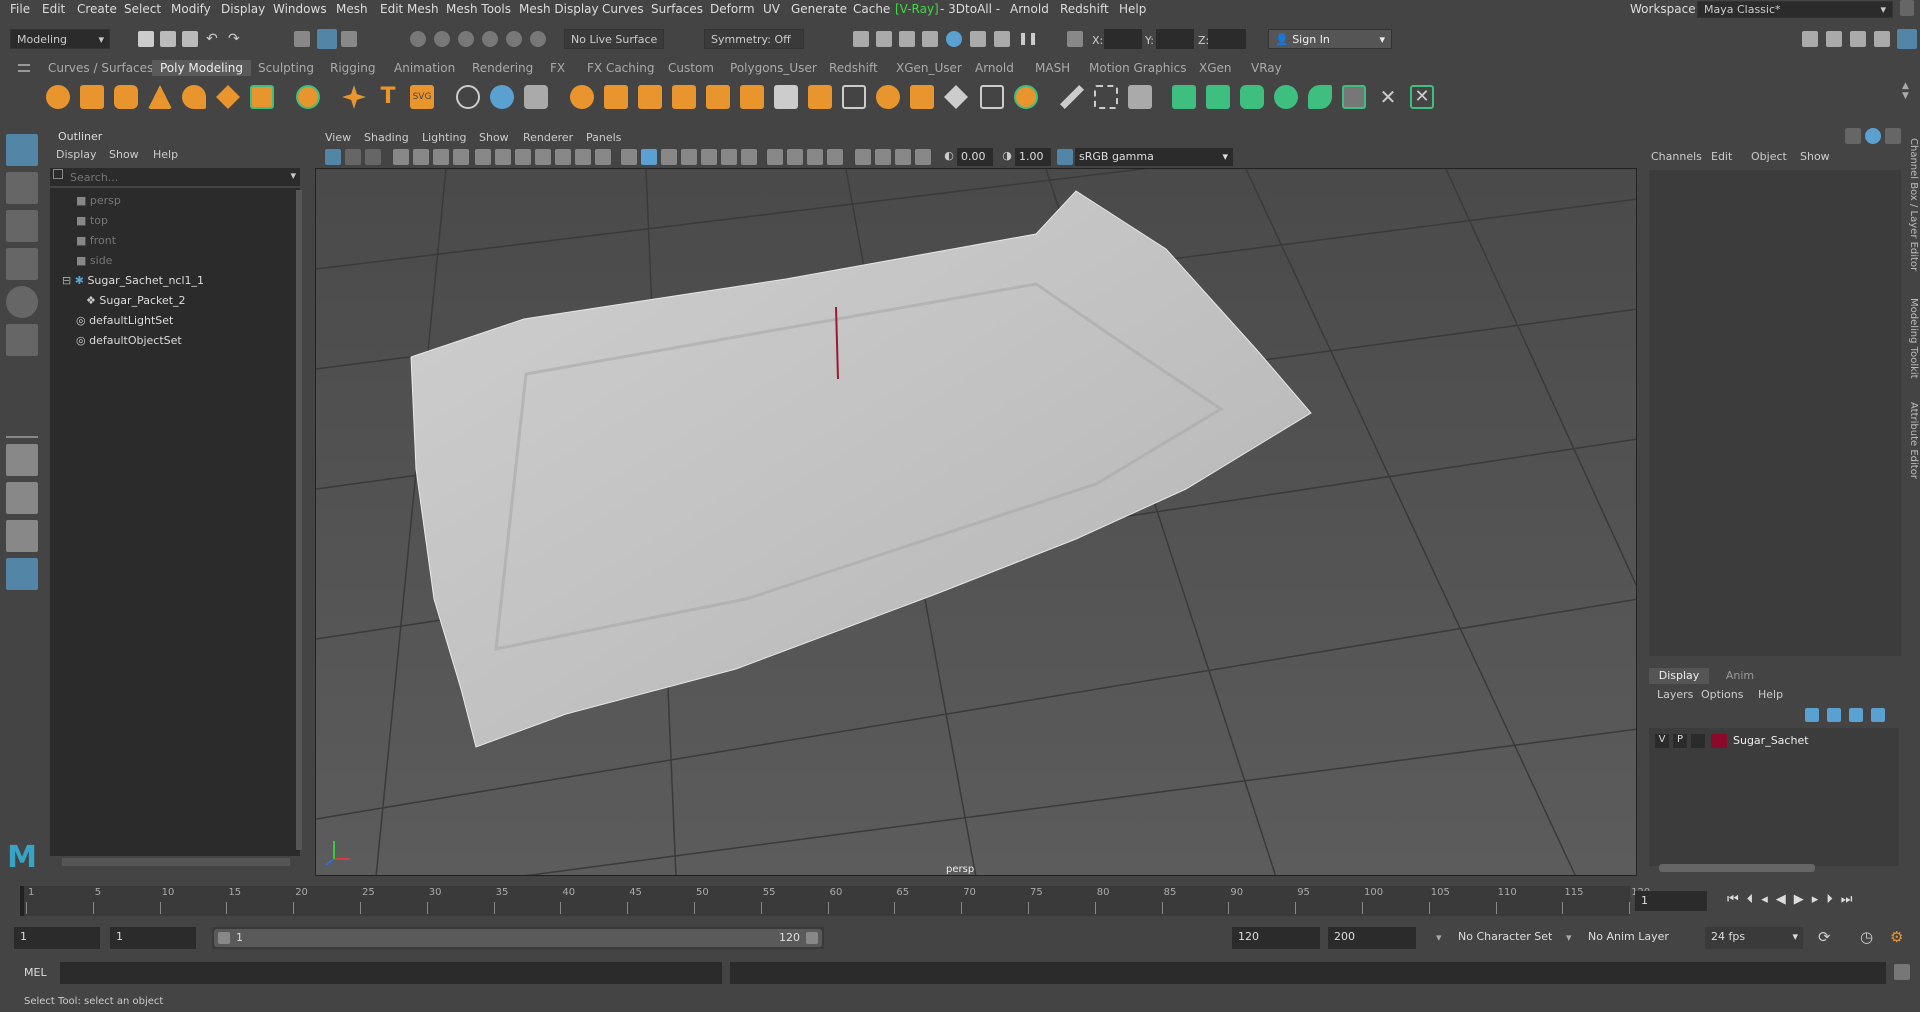 The width and height of the screenshot is (1920, 1012). Describe the element at coordinates (262, 97) in the screenshot. I see `poly-disc-icon` at that location.